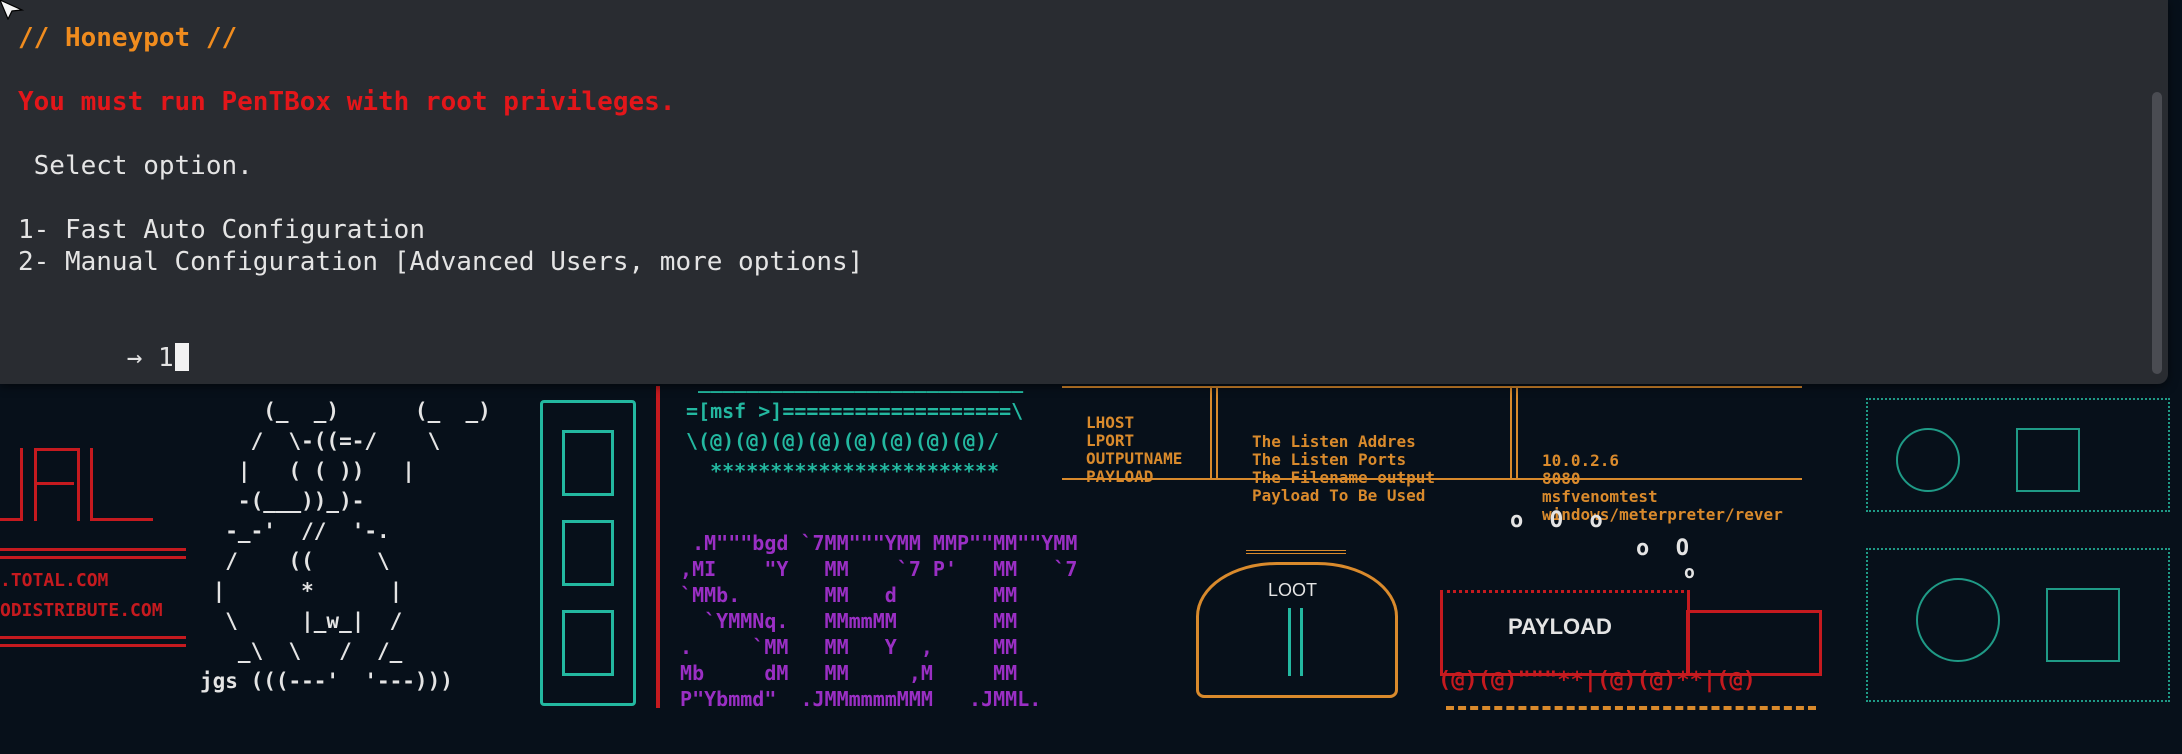 The image size is (2182, 754). I want to click on table-cell-value: msfvenomtest, so click(1600, 496).